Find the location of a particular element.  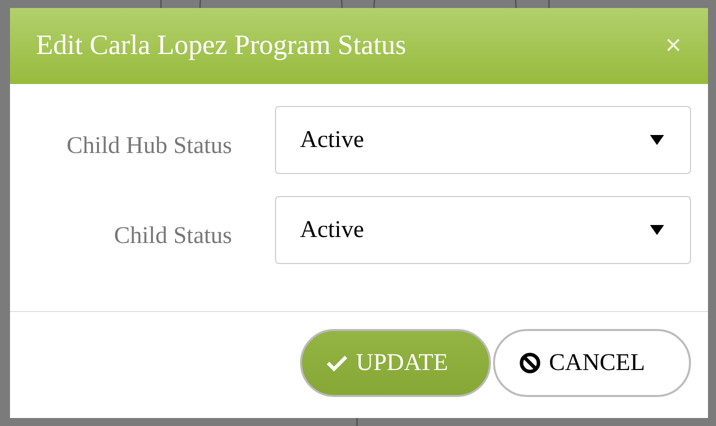

dialog-title: Edit Carla Lopez Program Status is located at coordinates (221, 46).